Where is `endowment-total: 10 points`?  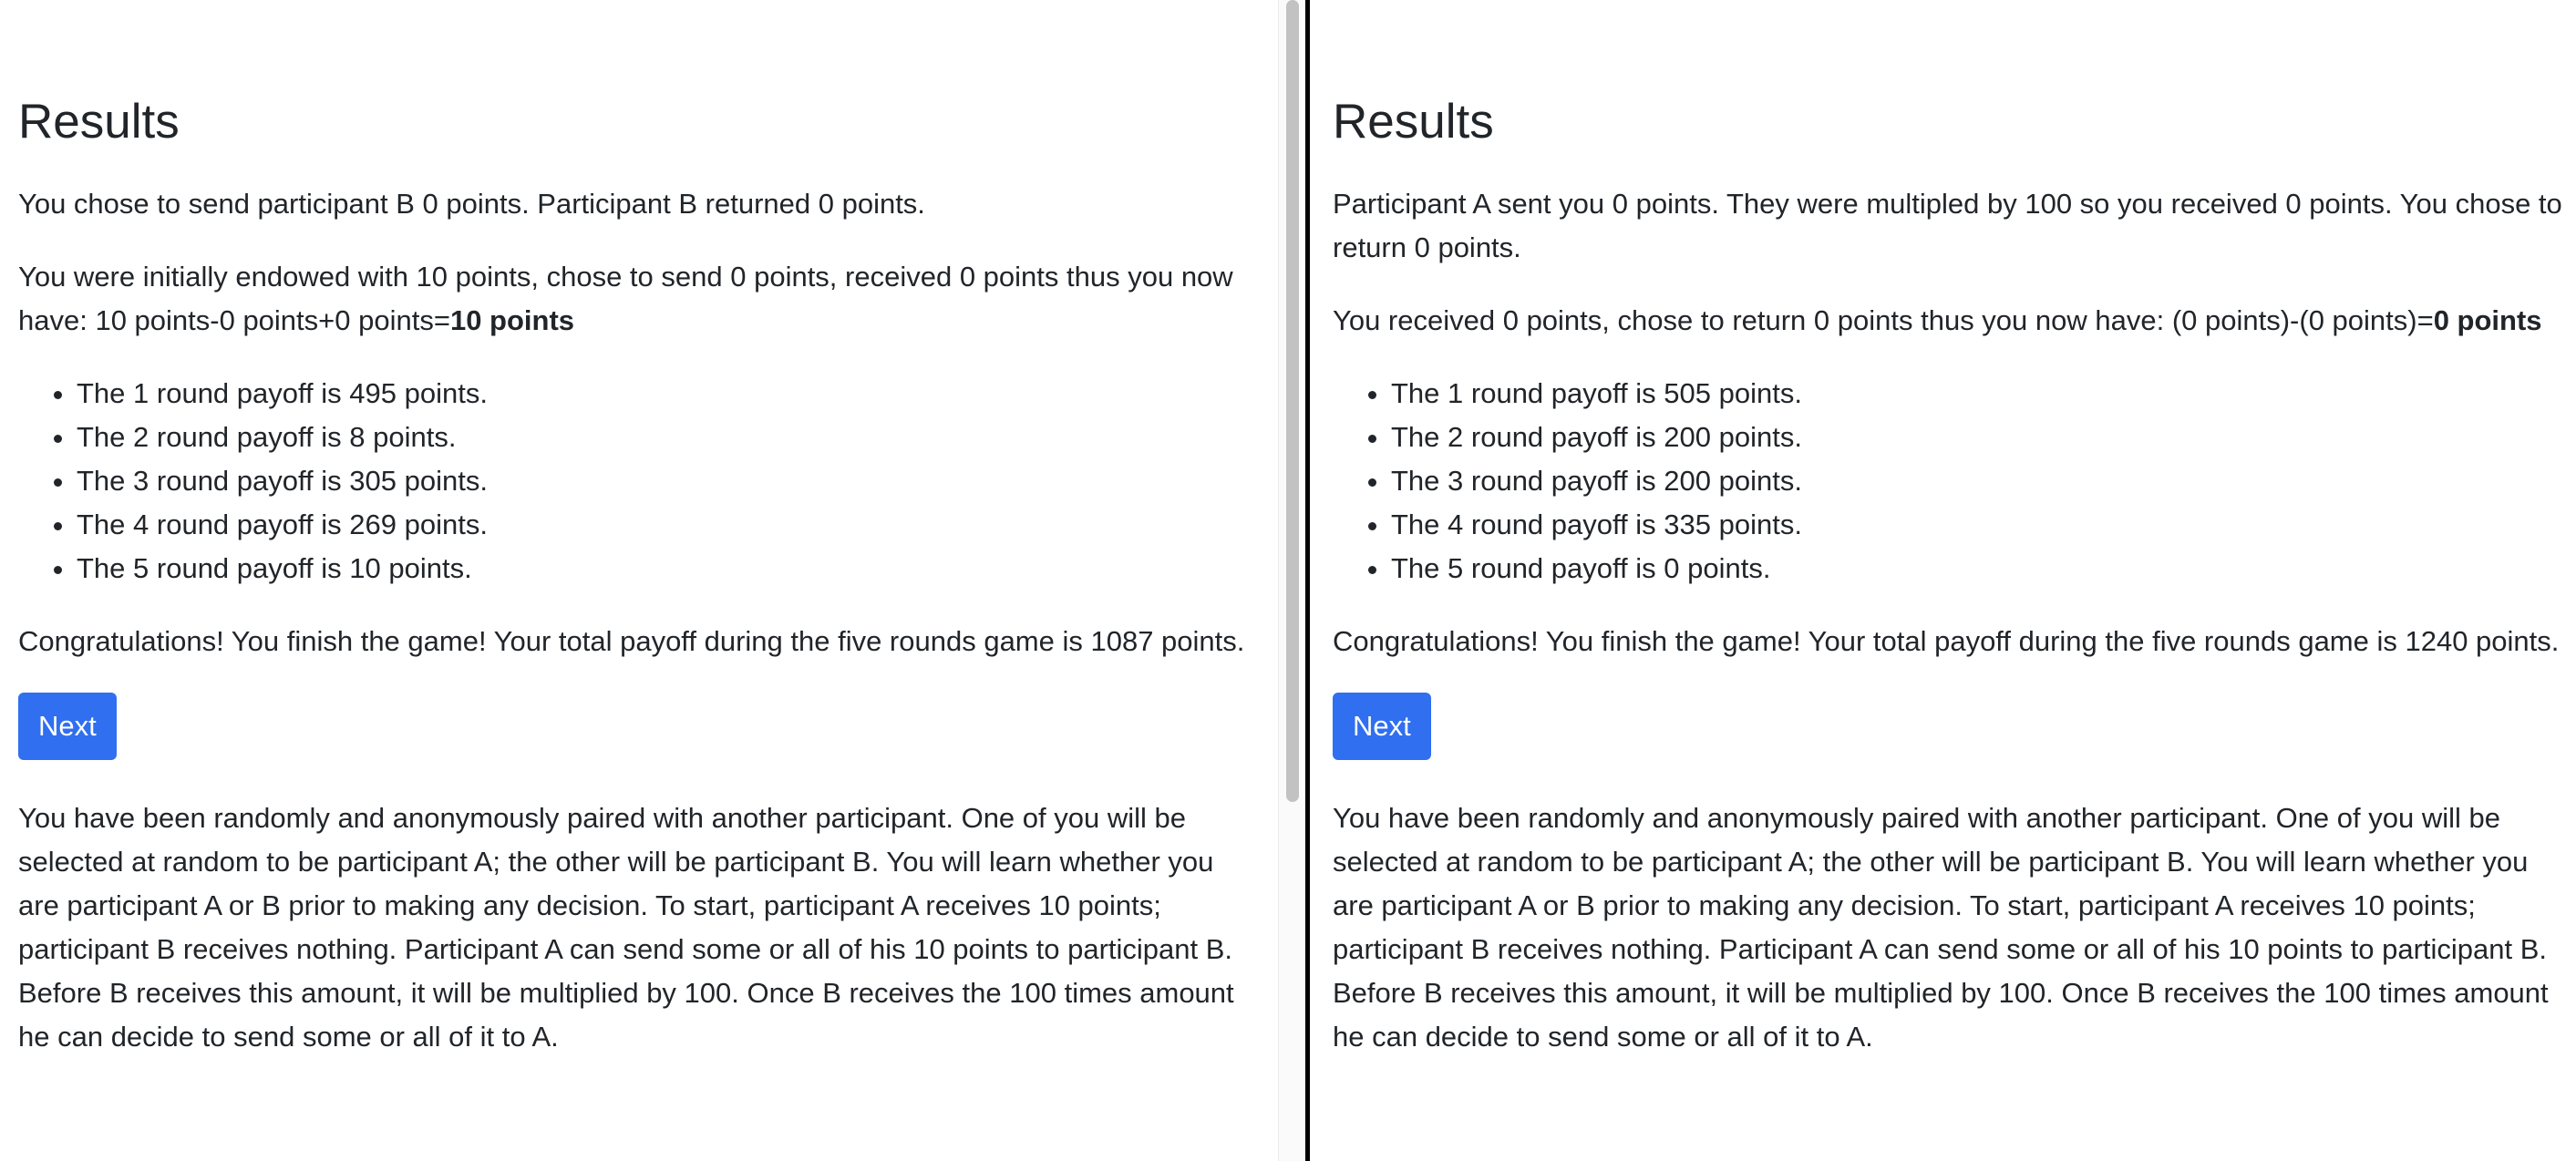 endowment-total: 10 points is located at coordinates (512, 320).